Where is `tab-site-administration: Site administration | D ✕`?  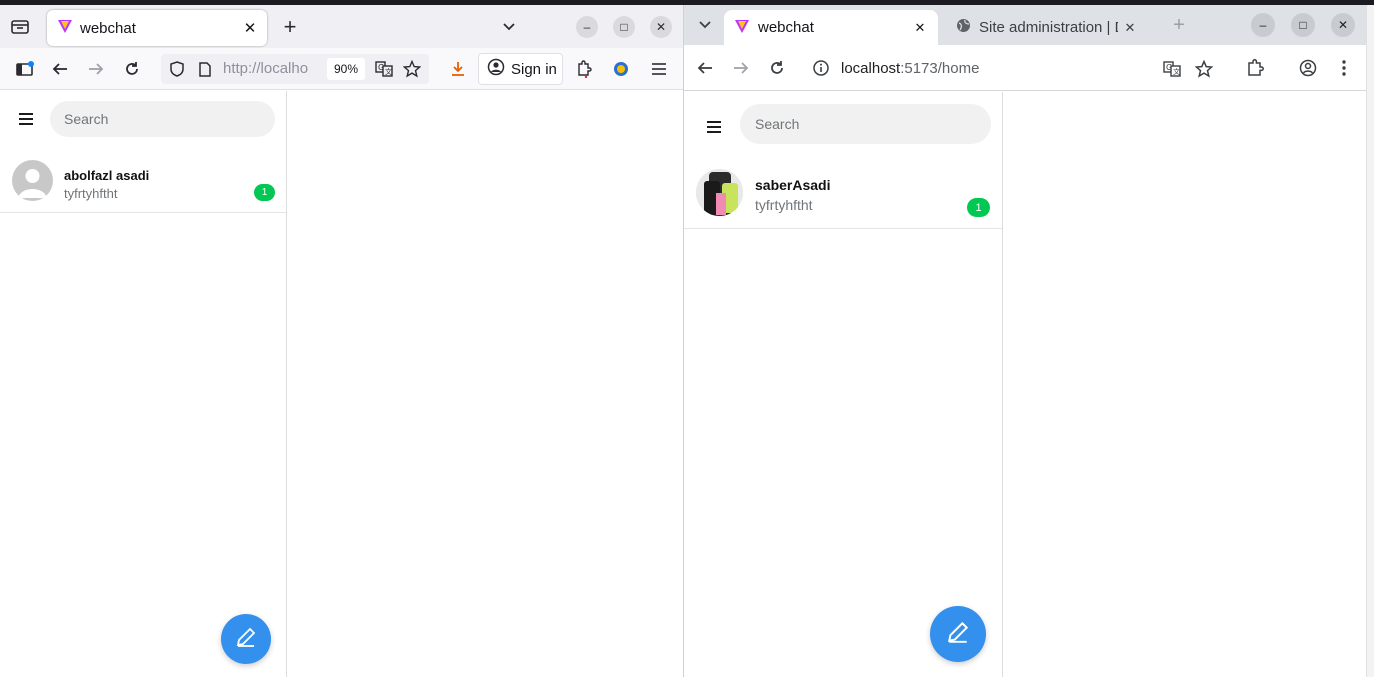 tab-site-administration: Site administration | D ✕ is located at coordinates (1046, 27).